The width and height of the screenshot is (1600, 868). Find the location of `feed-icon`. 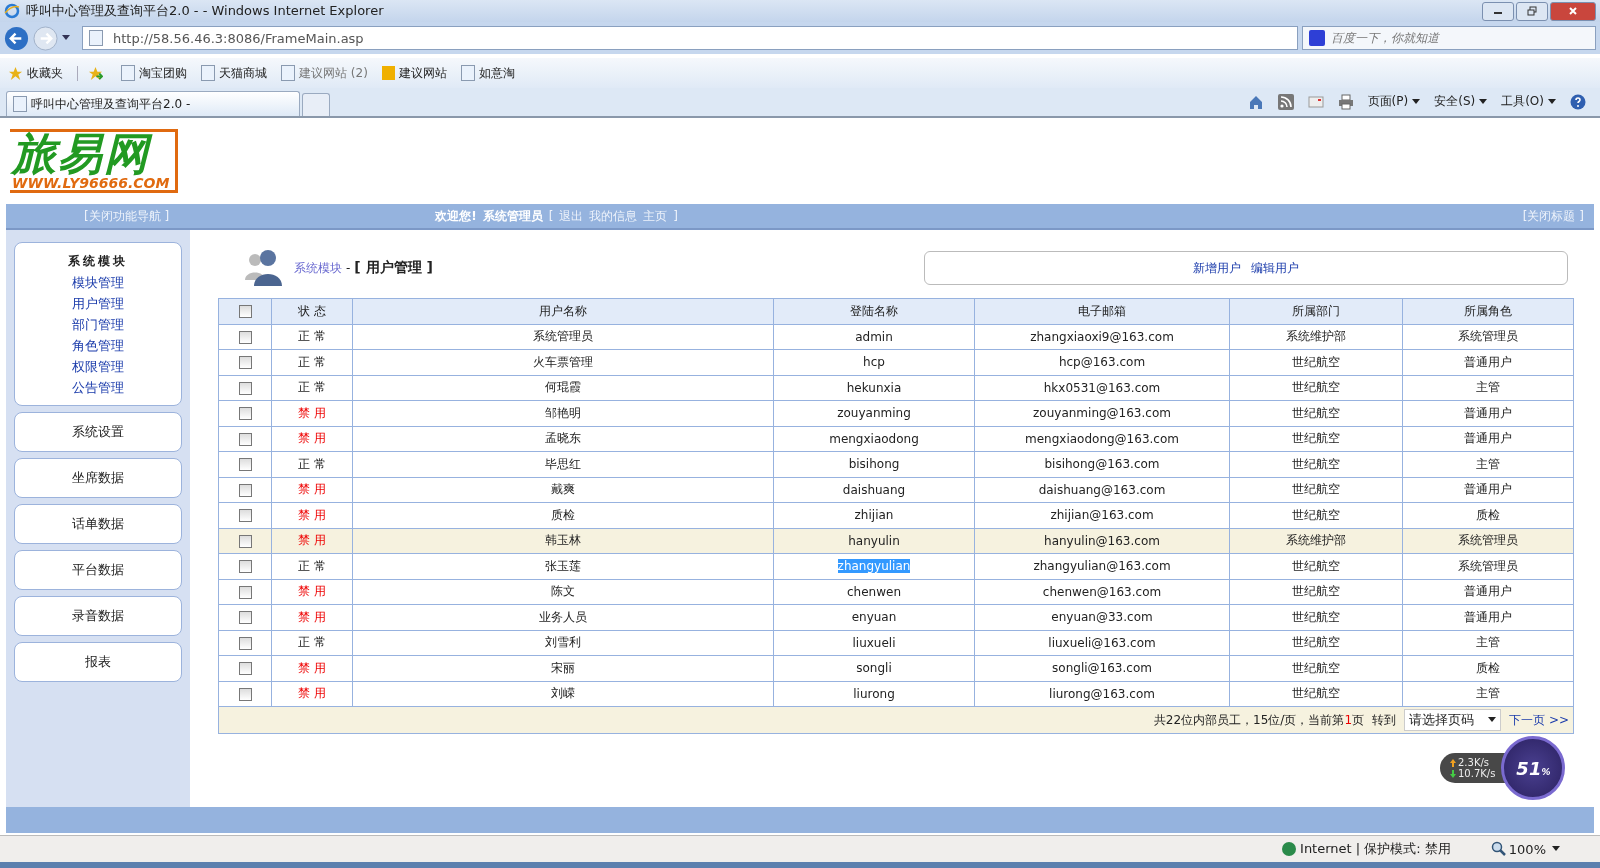

feed-icon is located at coordinates (1285, 101).